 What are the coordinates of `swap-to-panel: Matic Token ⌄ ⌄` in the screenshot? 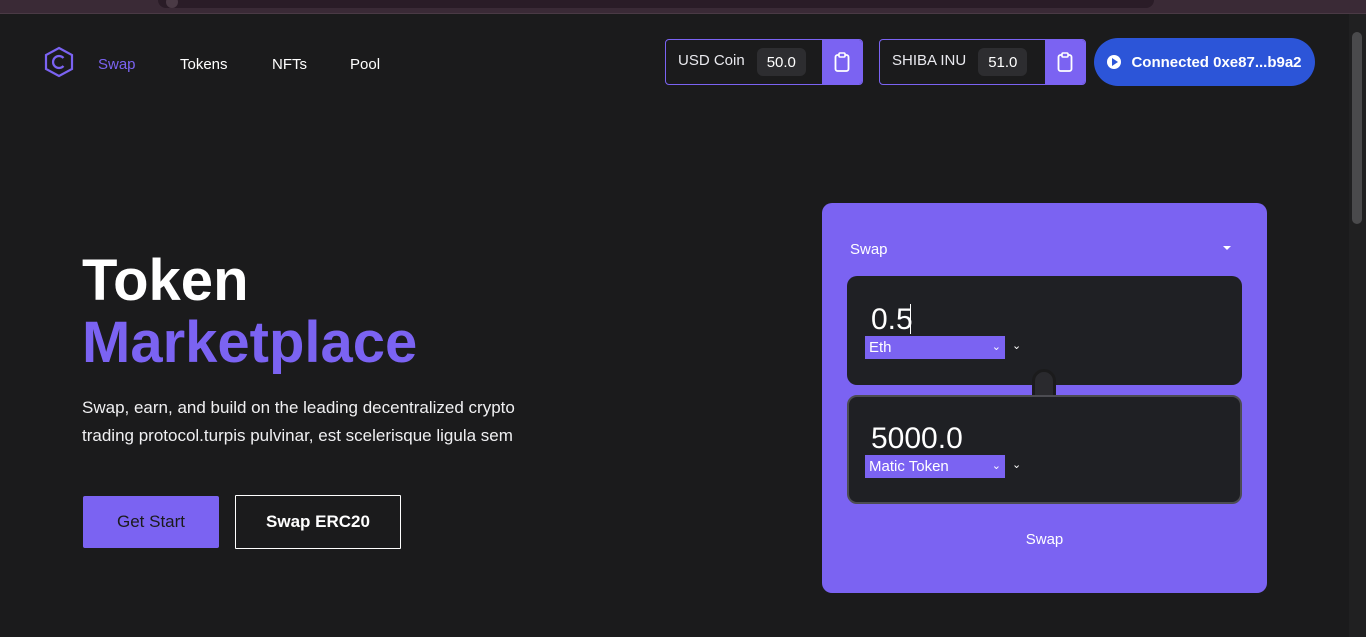 It's located at (1044, 449).